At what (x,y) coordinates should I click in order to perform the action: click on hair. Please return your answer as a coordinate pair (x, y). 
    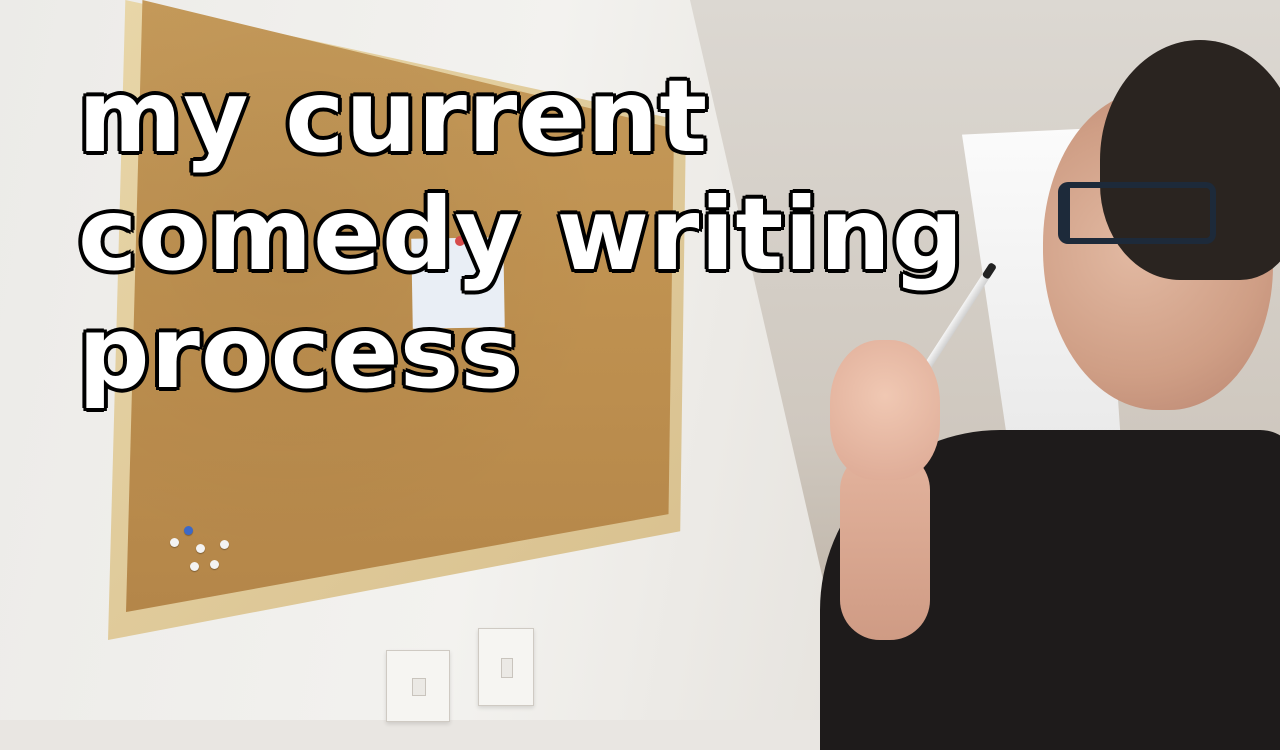
    Looking at the image, I should click on (1190, 160).